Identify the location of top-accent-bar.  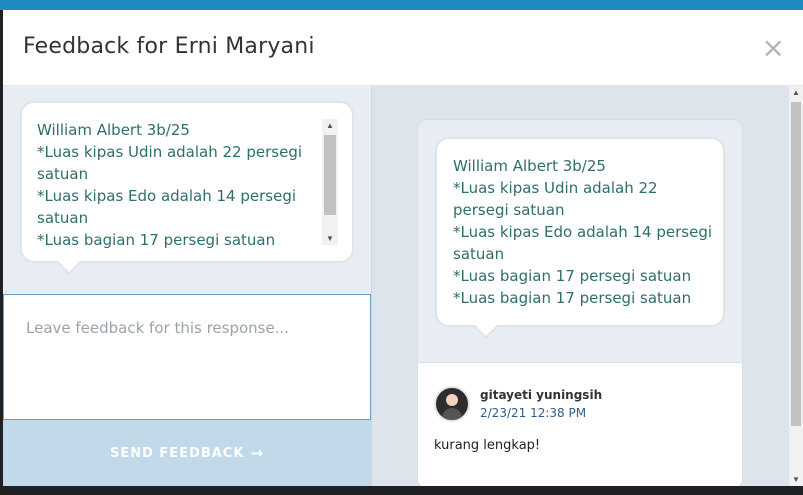
(401, 5).